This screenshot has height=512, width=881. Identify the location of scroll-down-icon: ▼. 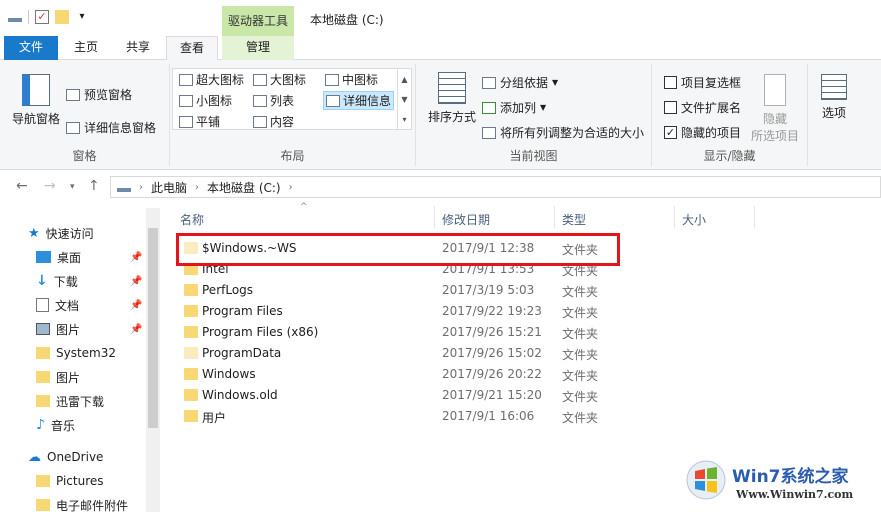
(404, 99).